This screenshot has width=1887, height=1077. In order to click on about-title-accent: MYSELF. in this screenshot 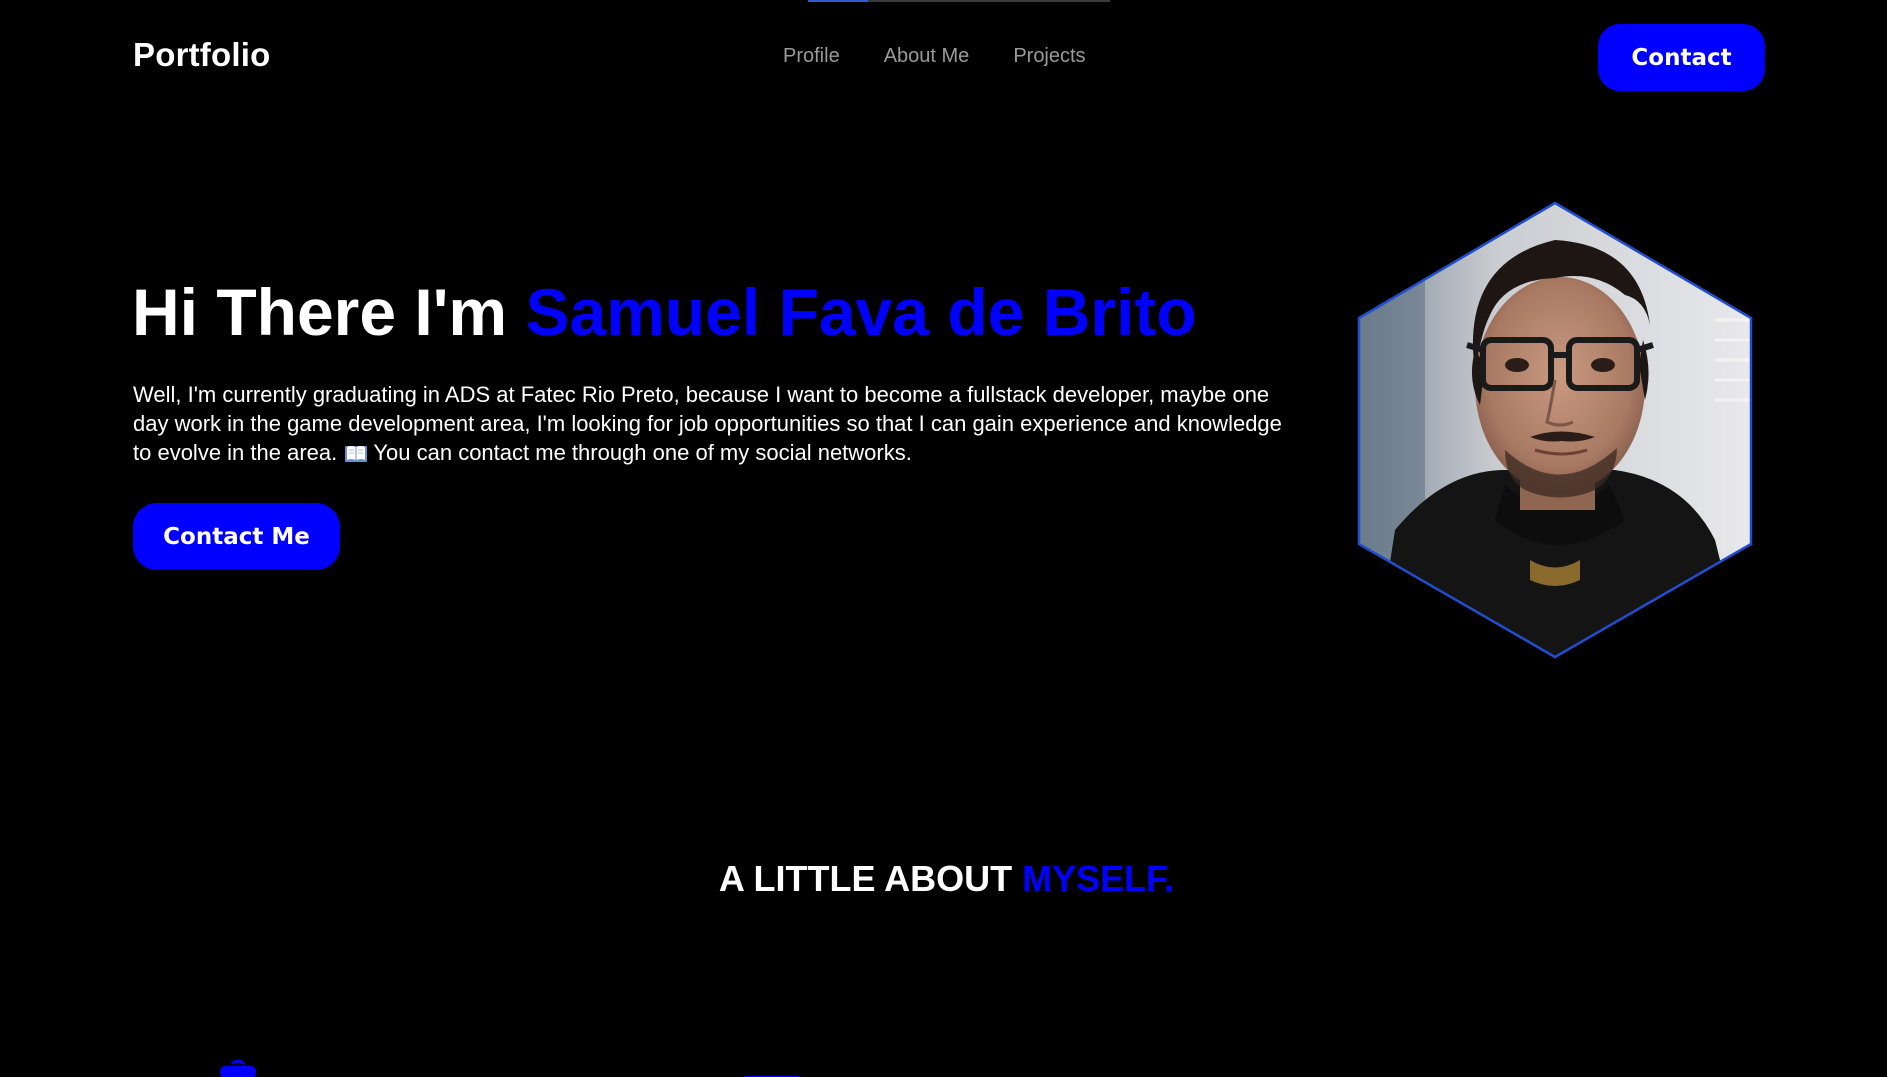, I will do `click(1098, 878)`.